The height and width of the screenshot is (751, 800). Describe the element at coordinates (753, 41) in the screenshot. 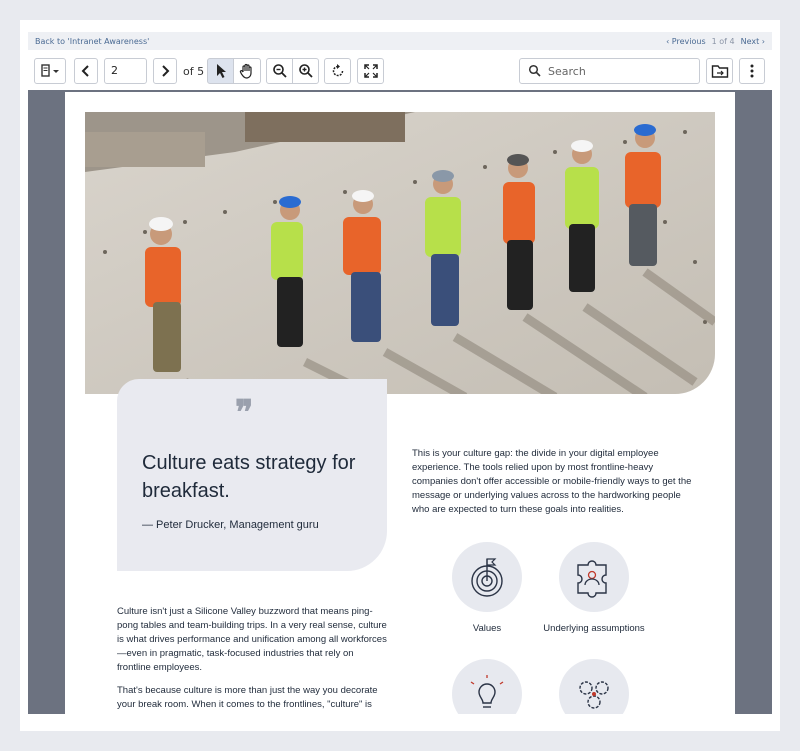

I see `next-link: Next ›` at that location.